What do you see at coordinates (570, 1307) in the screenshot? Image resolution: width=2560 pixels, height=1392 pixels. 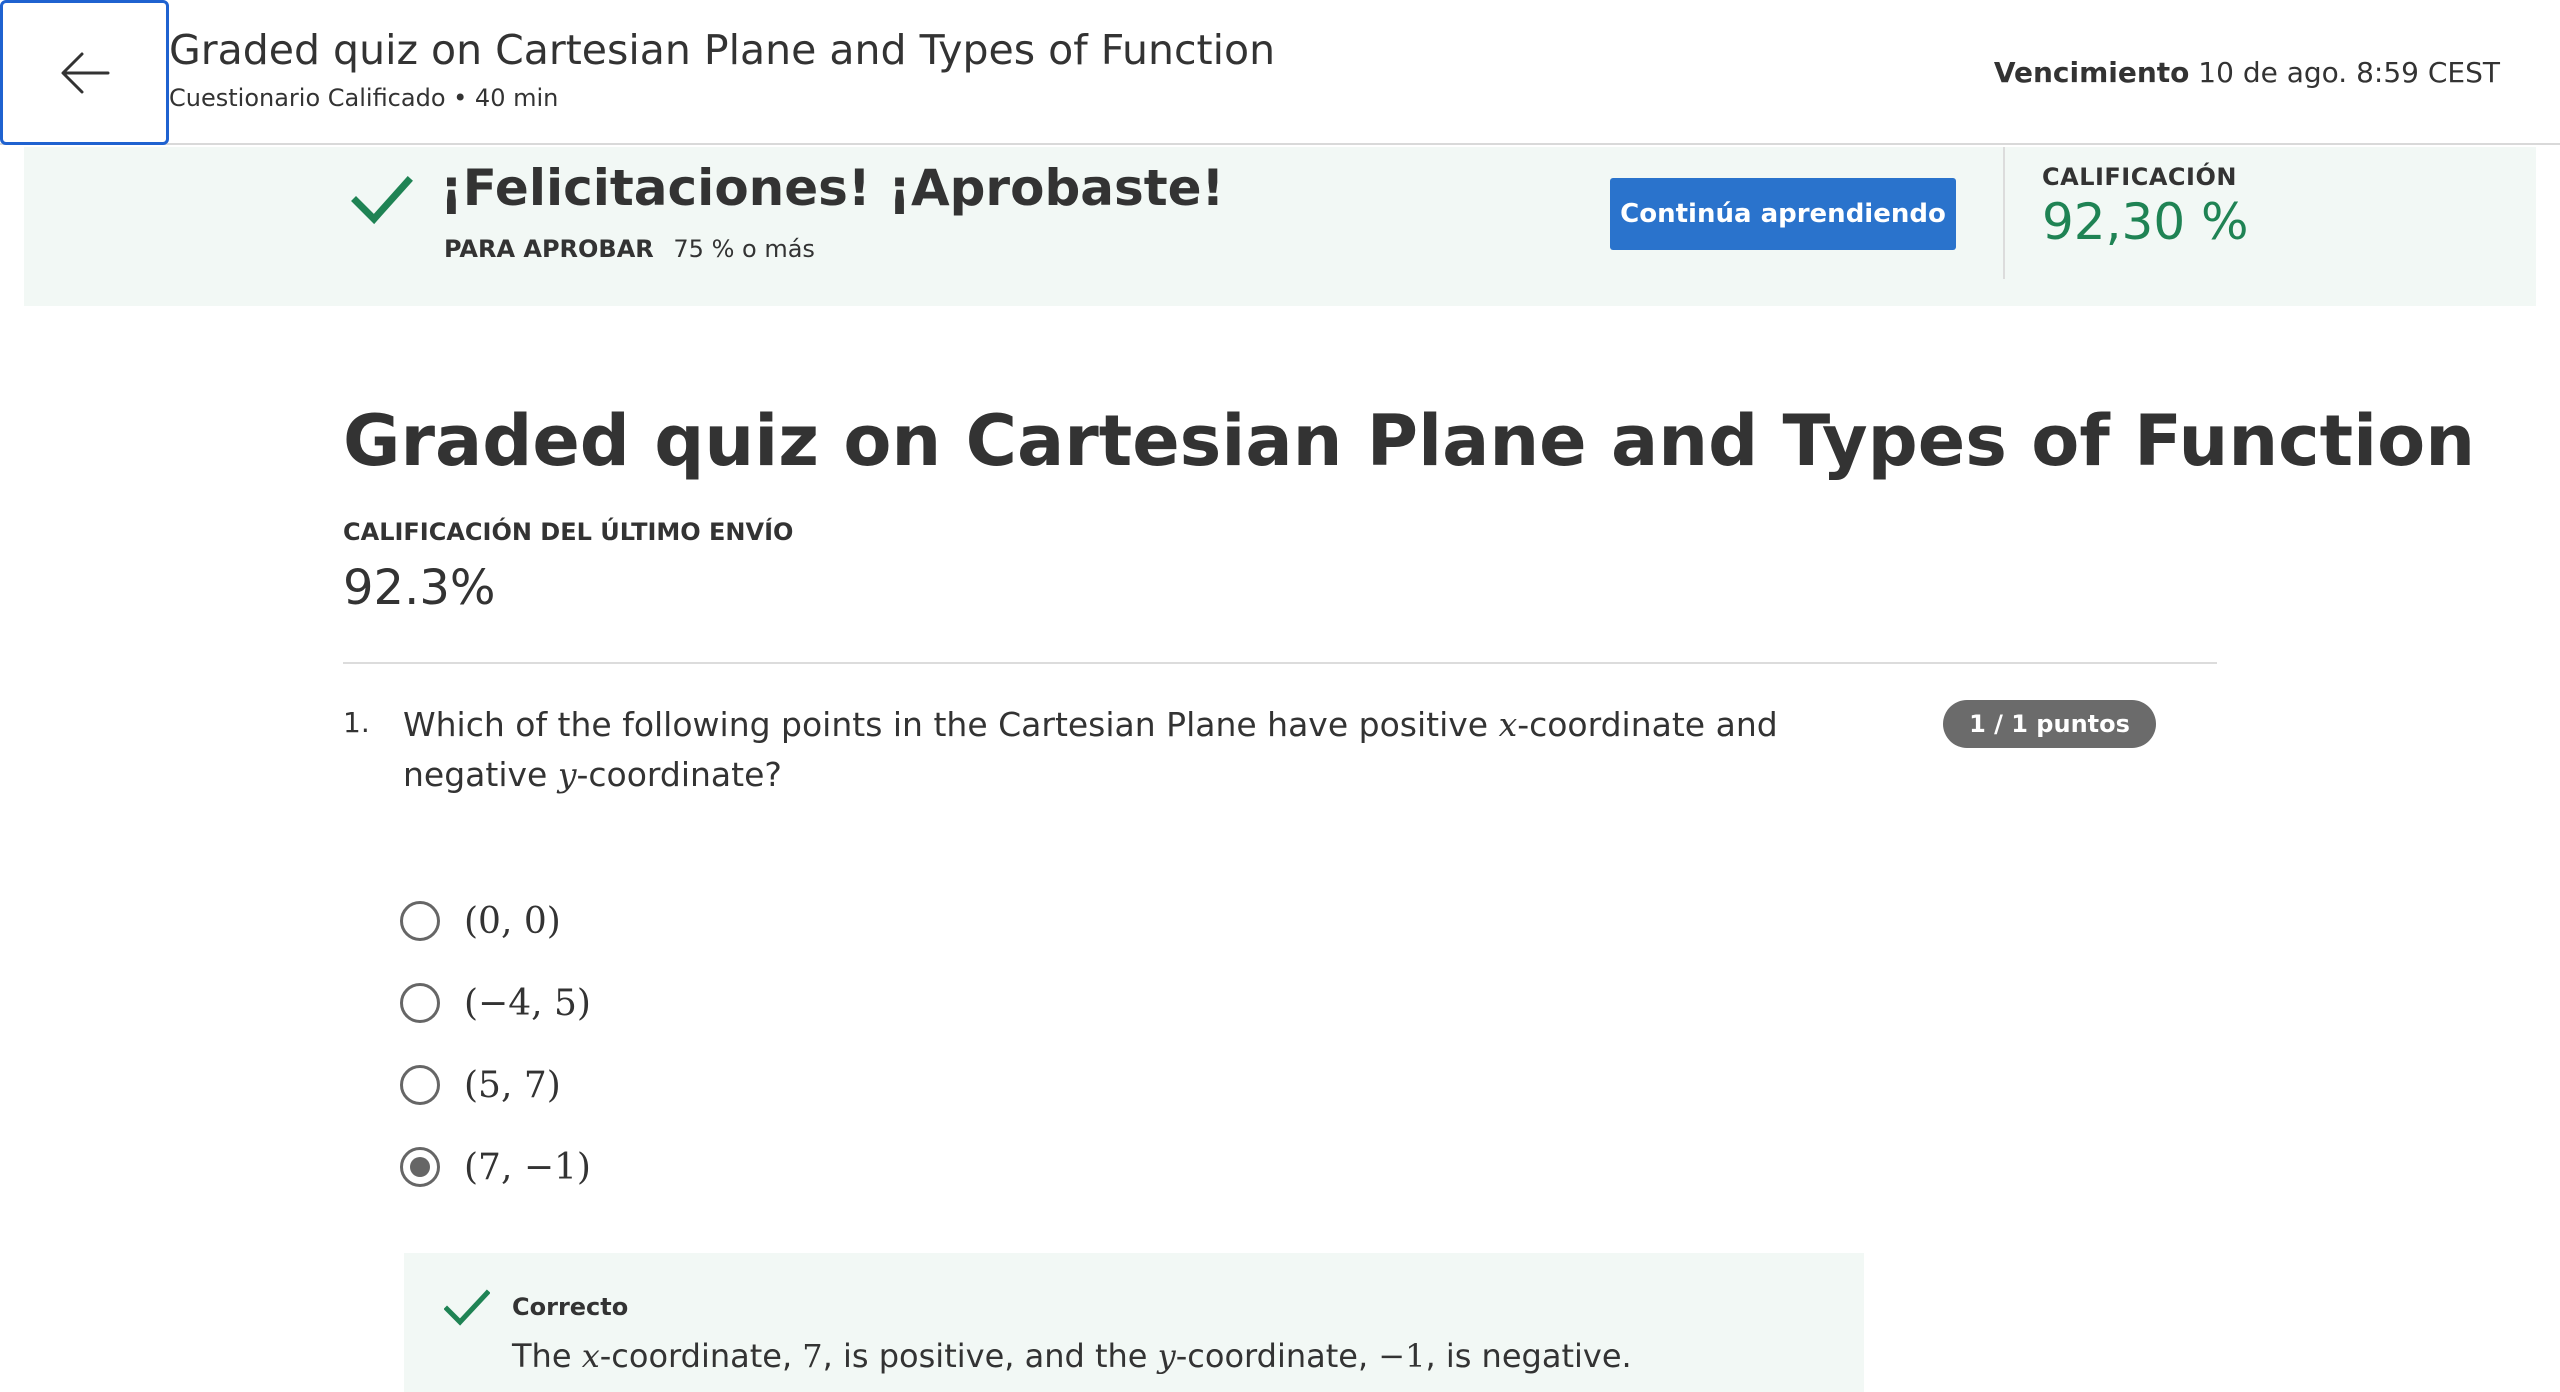 I see `feedback-title: Correcto` at bounding box center [570, 1307].